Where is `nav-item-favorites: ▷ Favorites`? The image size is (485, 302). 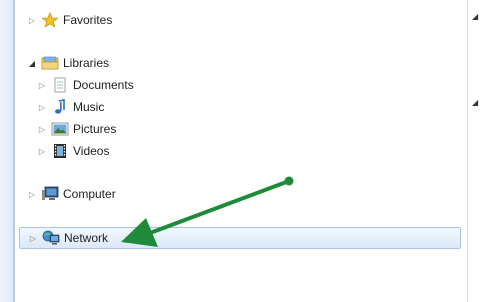
nav-item-favorites: ▷ Favorites is located at coordinates (69, 20).